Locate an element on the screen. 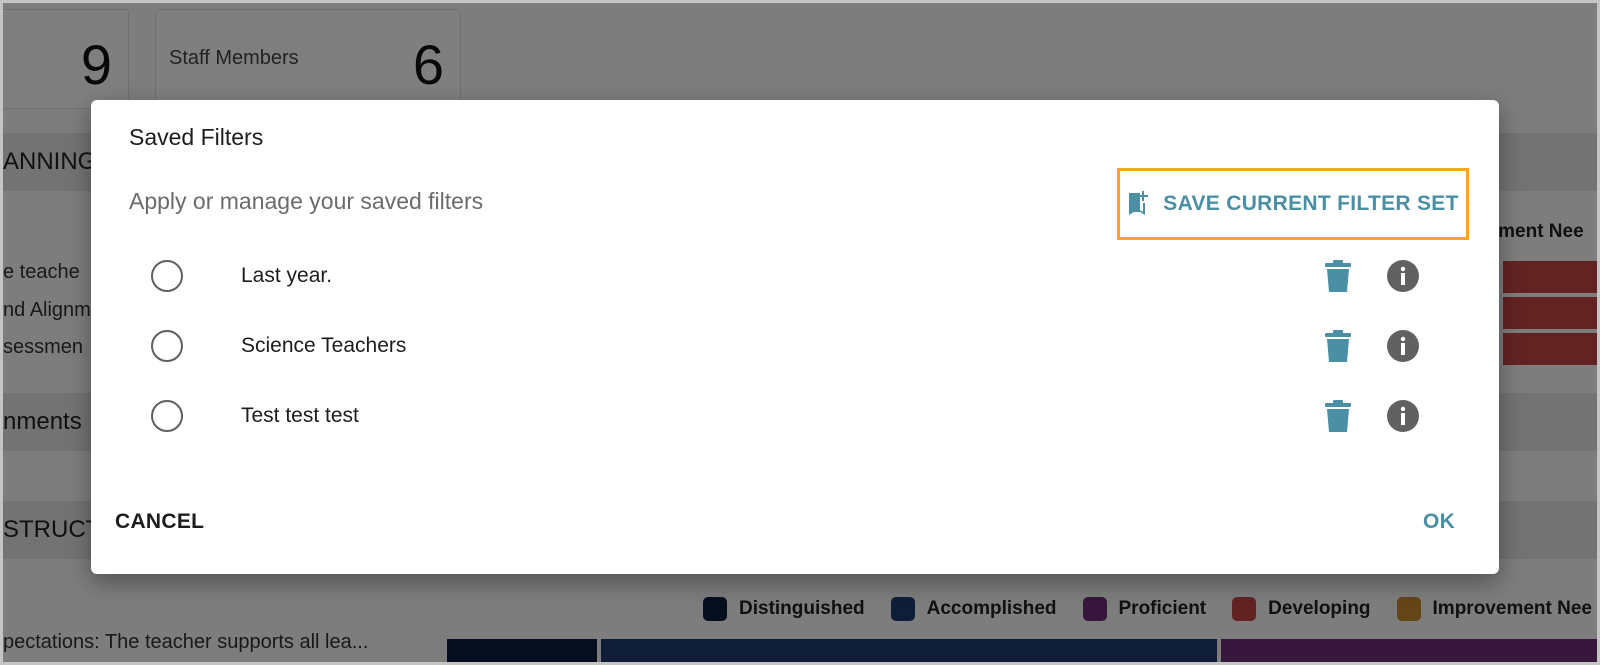 This screenshot has height=665, width=1600. cancel-button: CANCEL is located at coordinates (159, 522).